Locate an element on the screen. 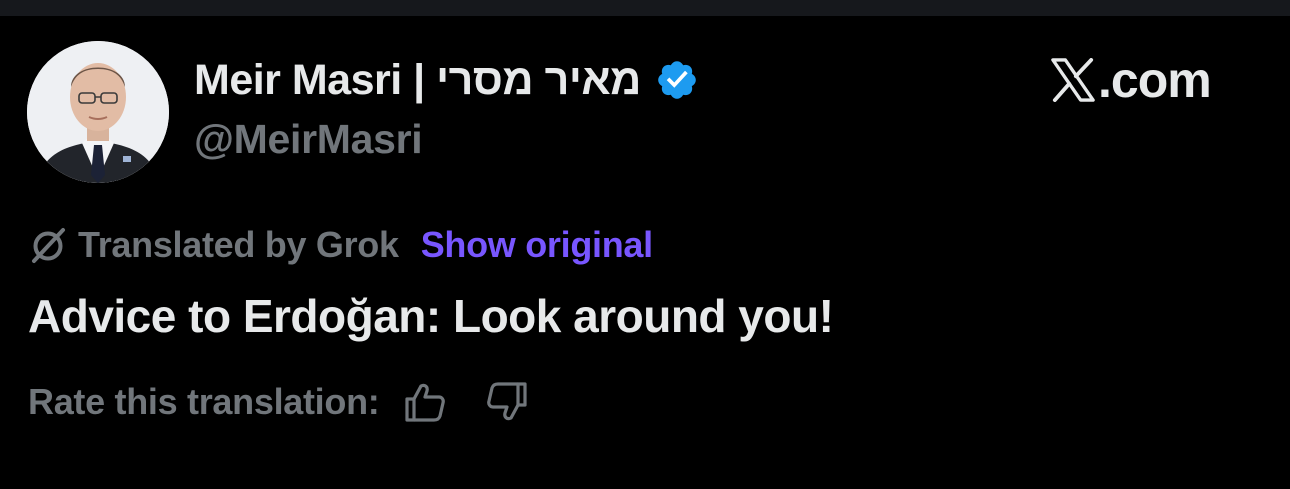  thumbs-down-icon is located at coordinates (507, 402).